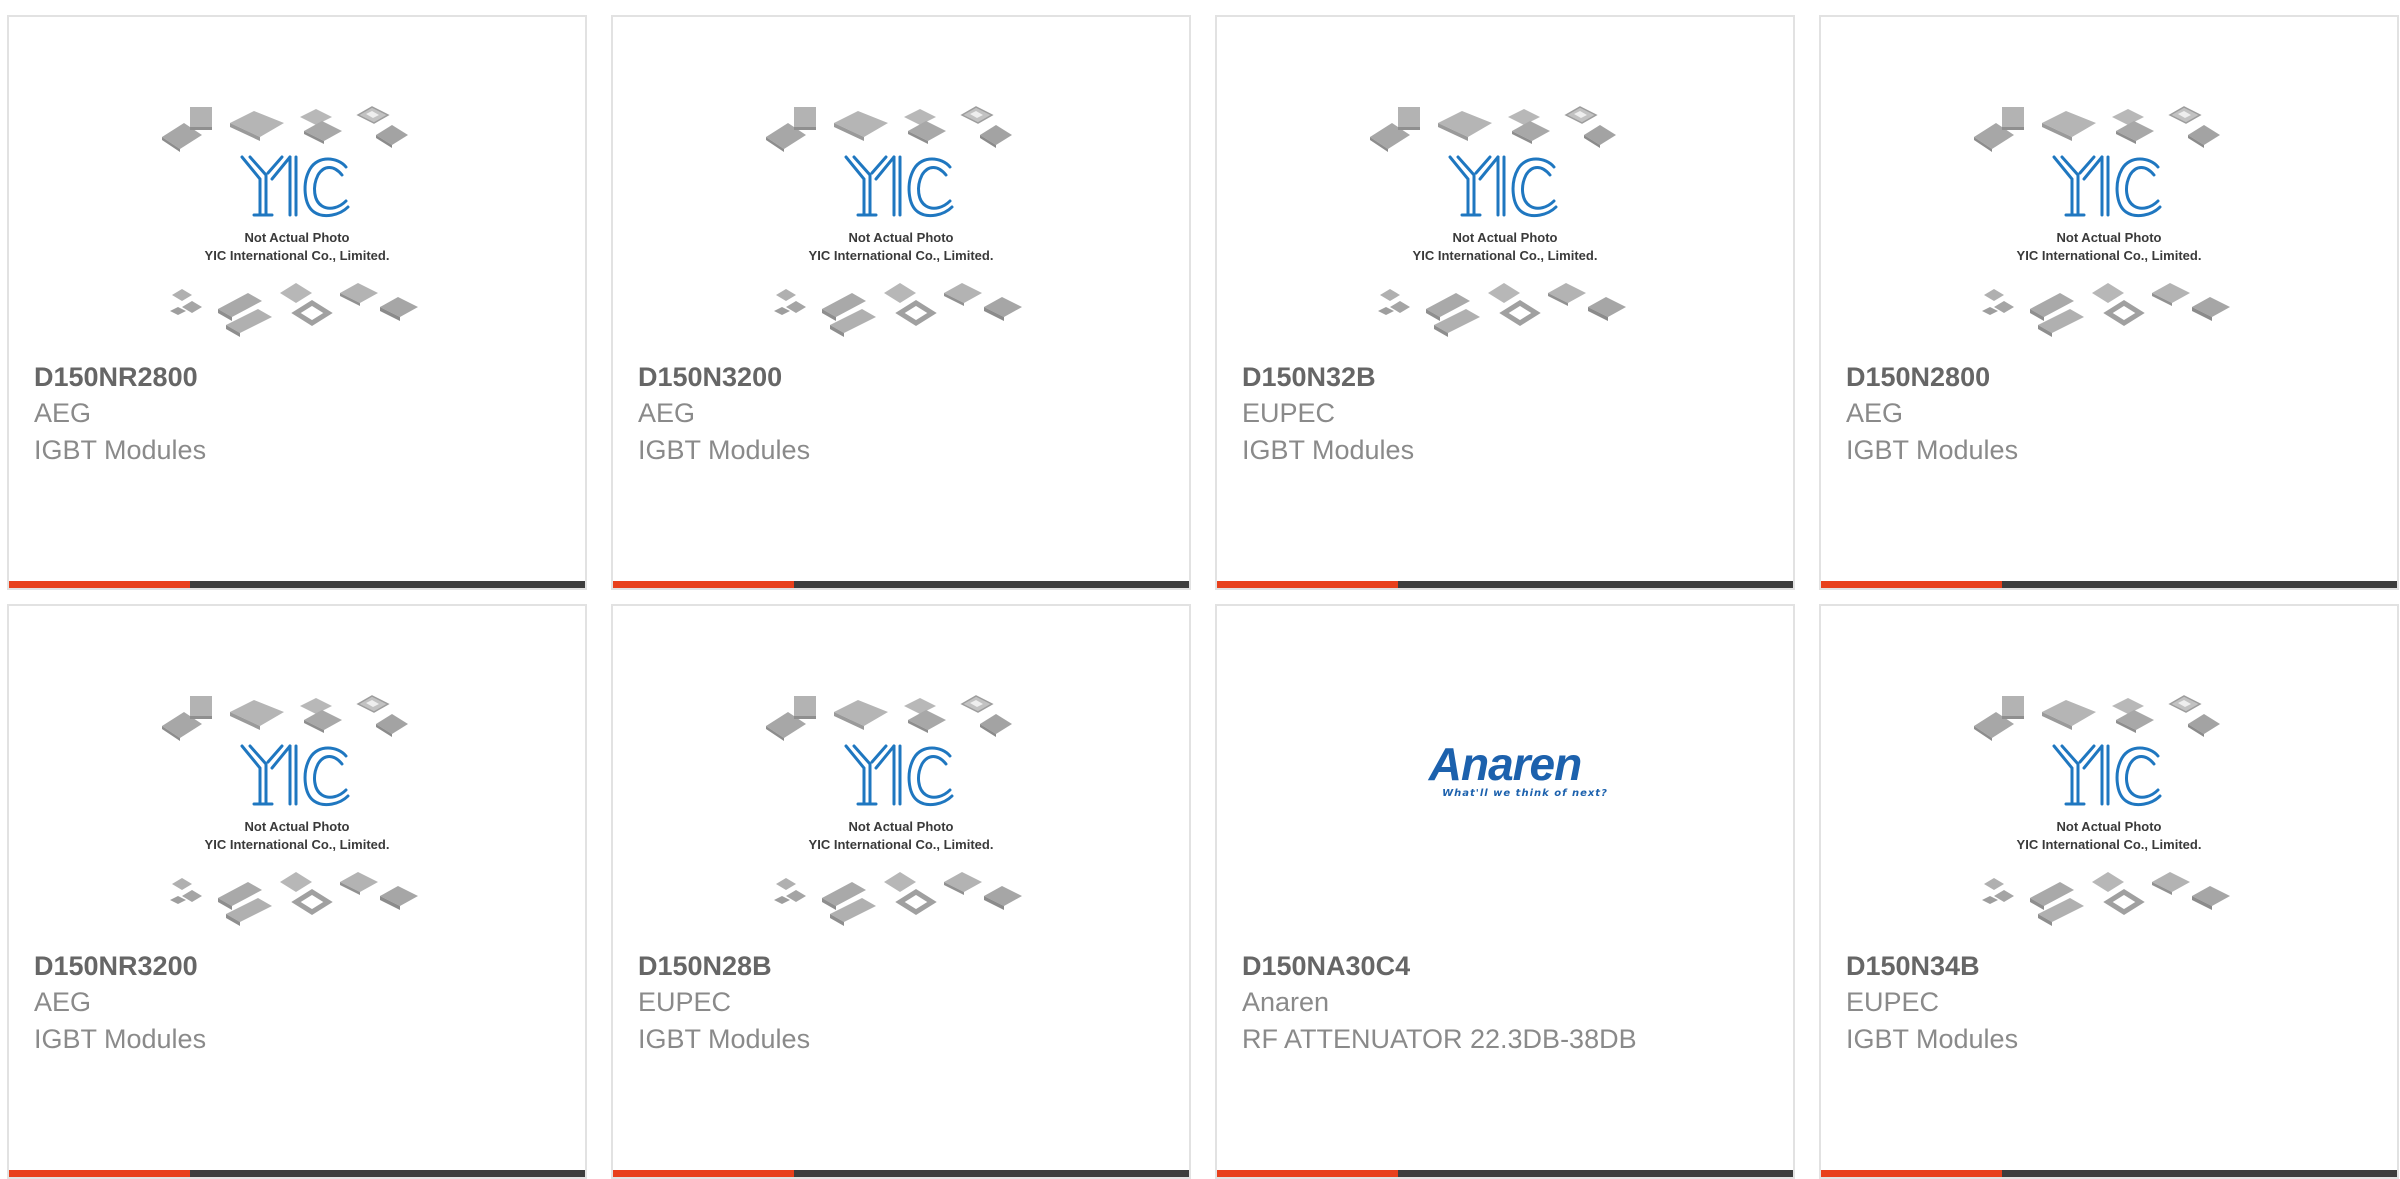 This screenshot has width=2400, height=1179. Describe the element at coordinates (1505, 764) in the screenshot. I see `anaren-logo-word: Anaren` at that location.